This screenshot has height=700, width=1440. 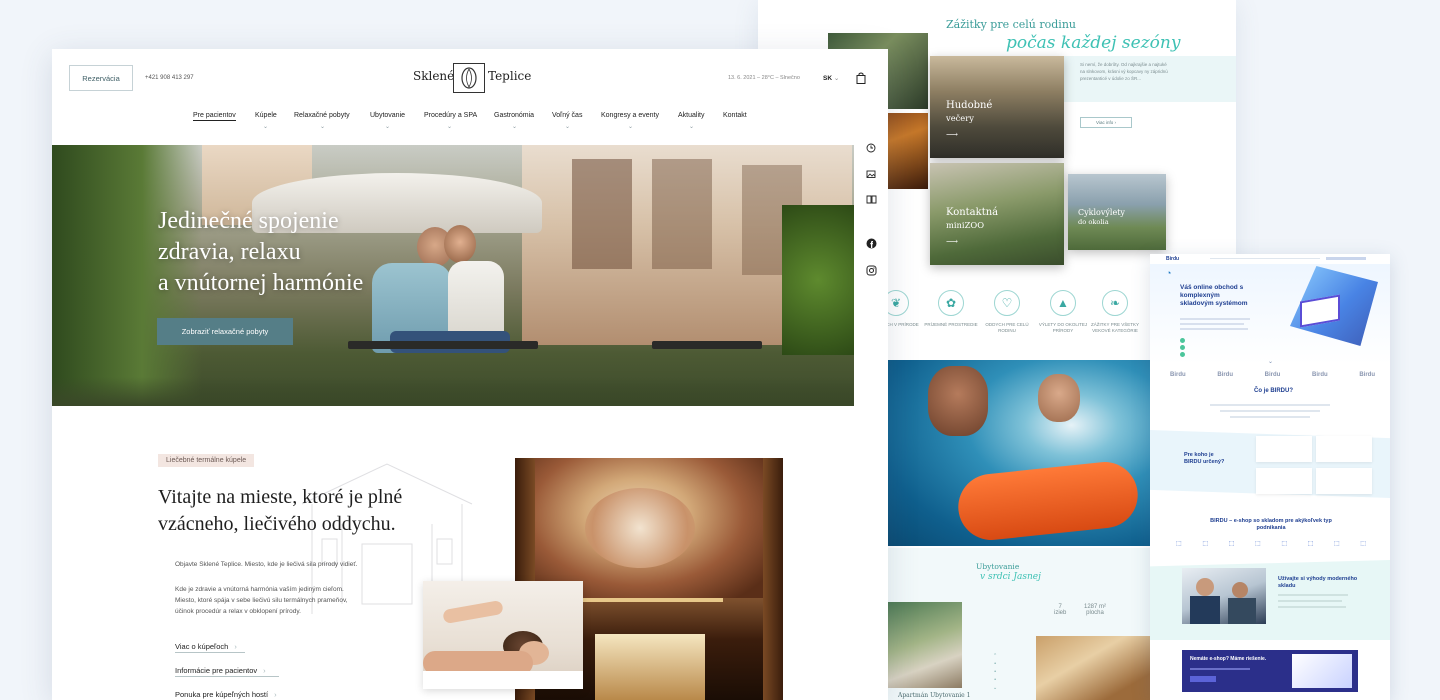 What do you see at coordinates (510, 76) in the screenshot?
I see `logo-text-right: Teplice` at bounding box center [510, 76].